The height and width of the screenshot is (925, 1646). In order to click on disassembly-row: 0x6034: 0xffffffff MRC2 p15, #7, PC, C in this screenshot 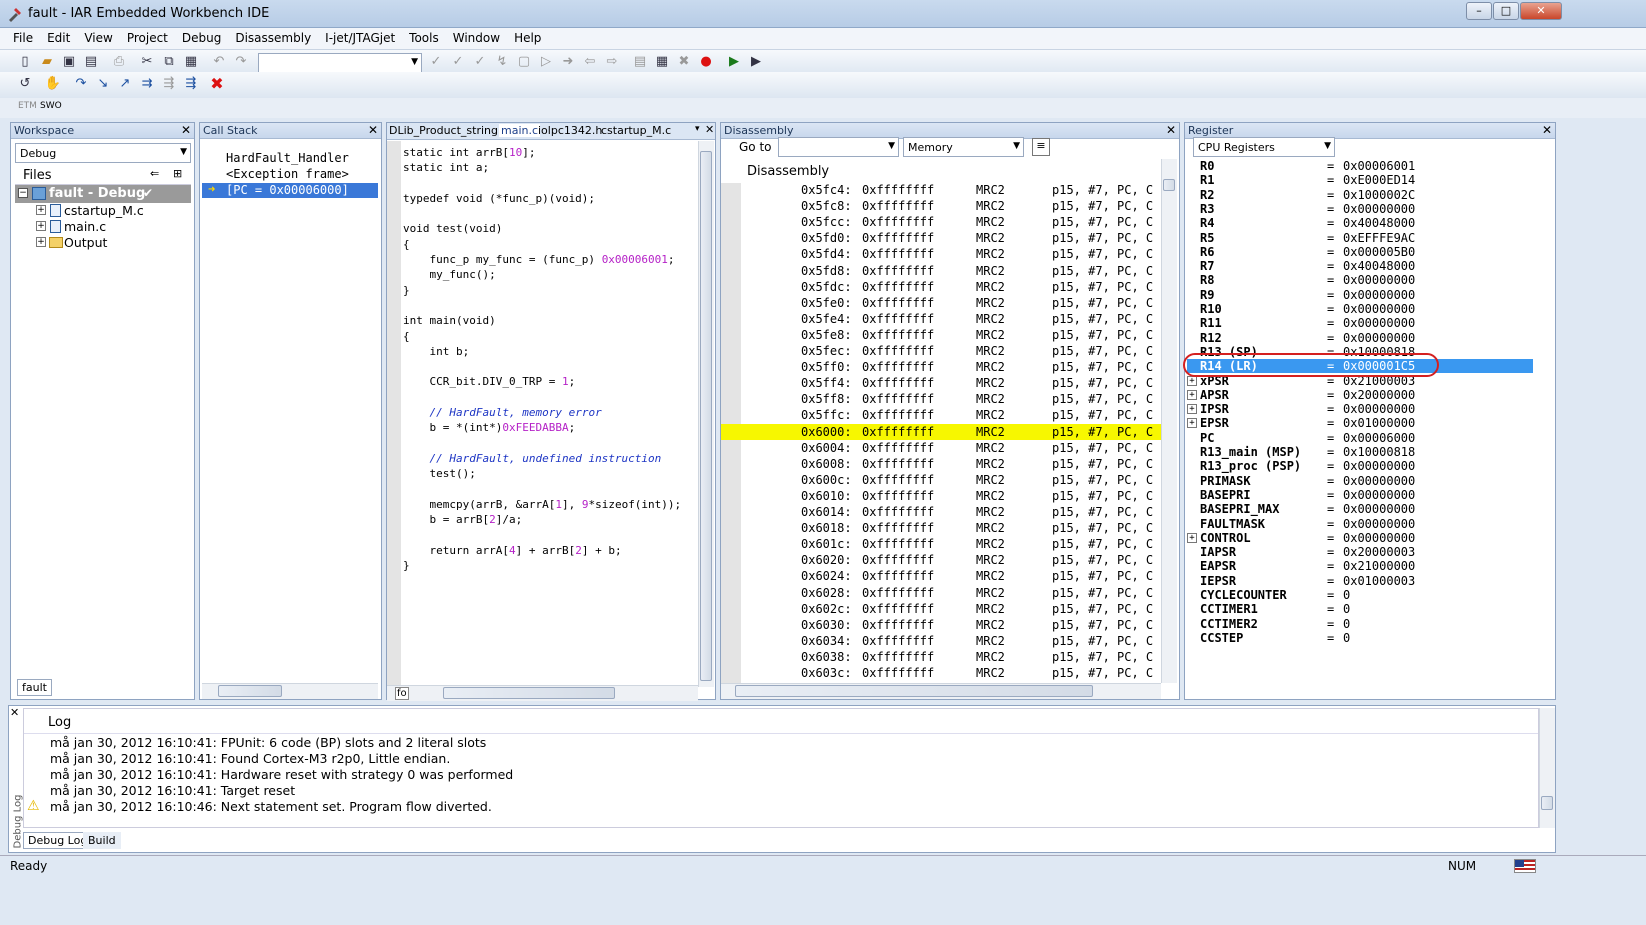, I will do `click(981, 641)`.